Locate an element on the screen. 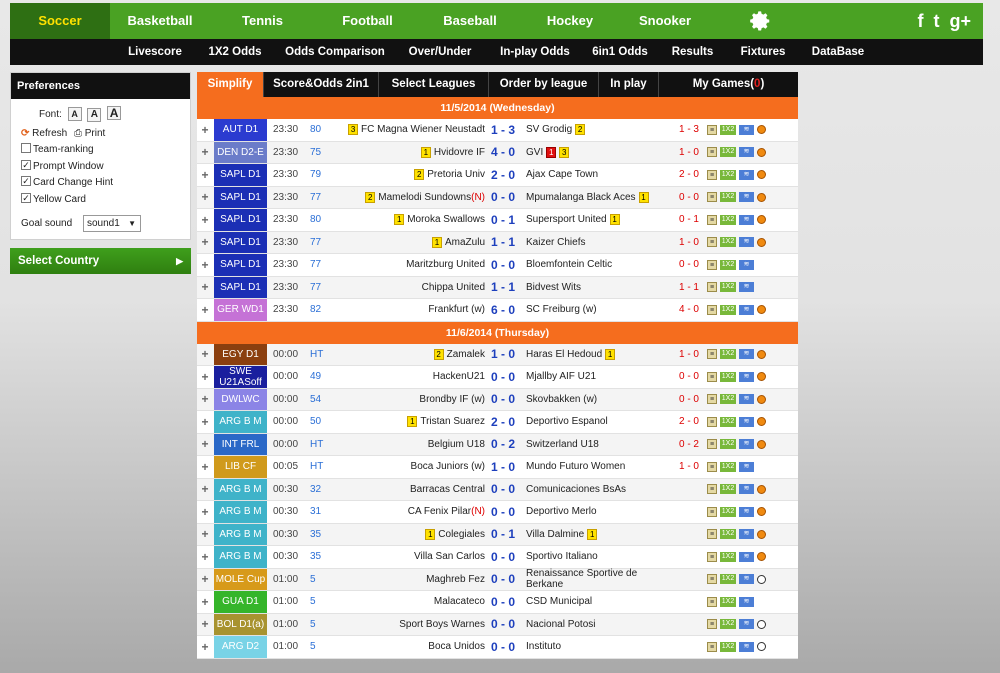 This screenshot has width=1000, height=673. away-team: Haras El Hedoud is located at coordinates (564, 354).